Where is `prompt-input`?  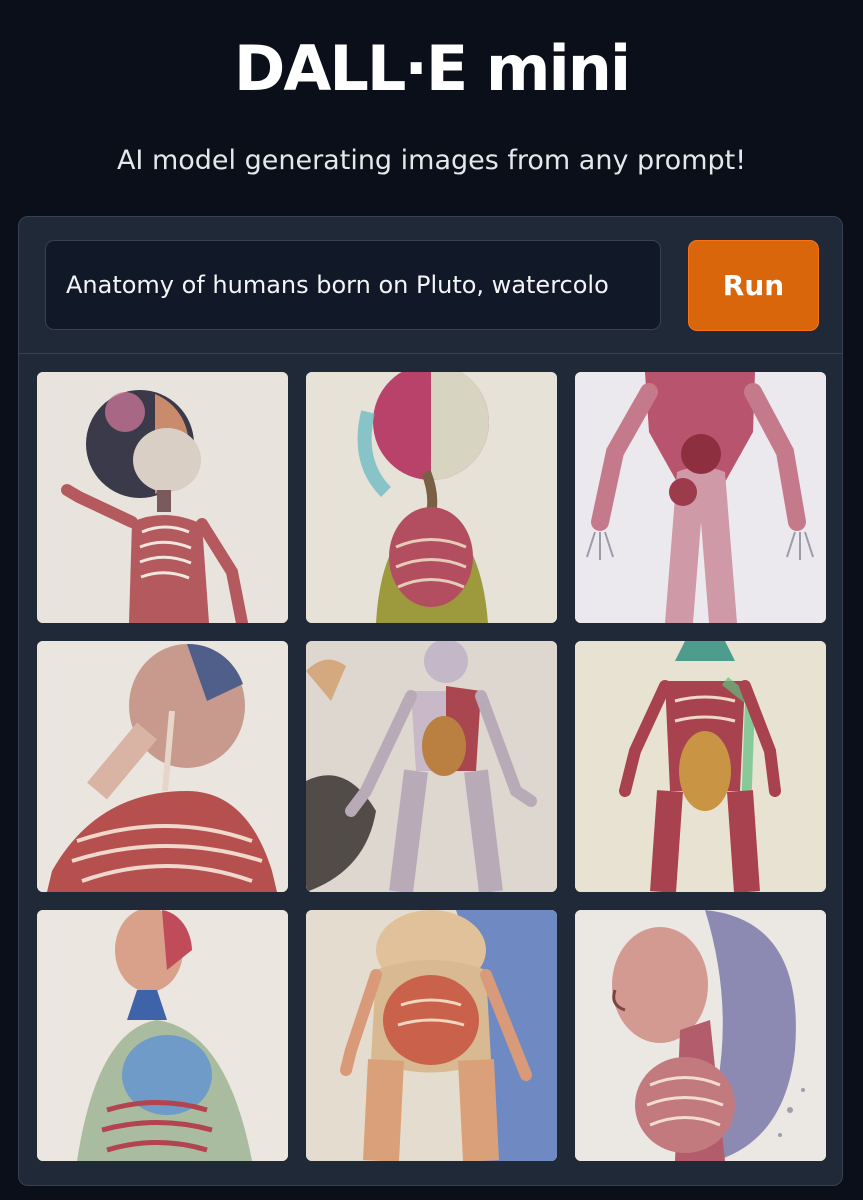 prompt-input is located at coordinates (353, 285).